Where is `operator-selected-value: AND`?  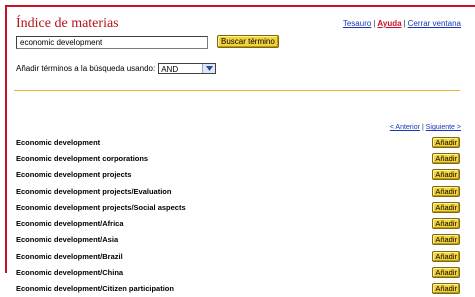 operator-selected-value: AND is located at coordinates (170, 69).